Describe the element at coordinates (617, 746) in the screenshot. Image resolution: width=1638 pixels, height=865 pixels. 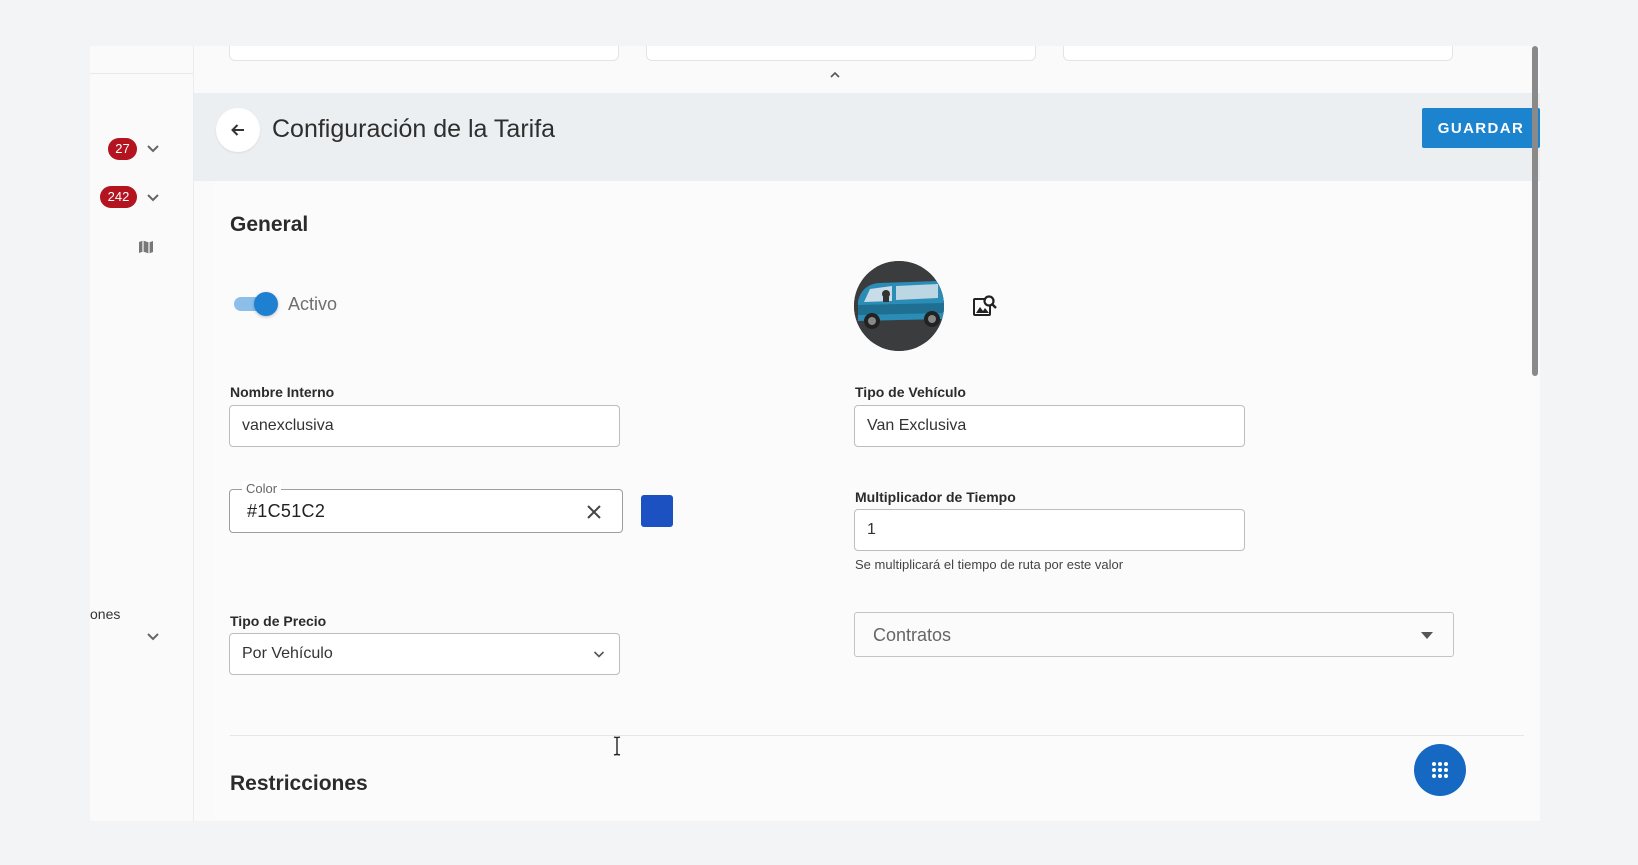
I see `text-cursor-icon` at that location.